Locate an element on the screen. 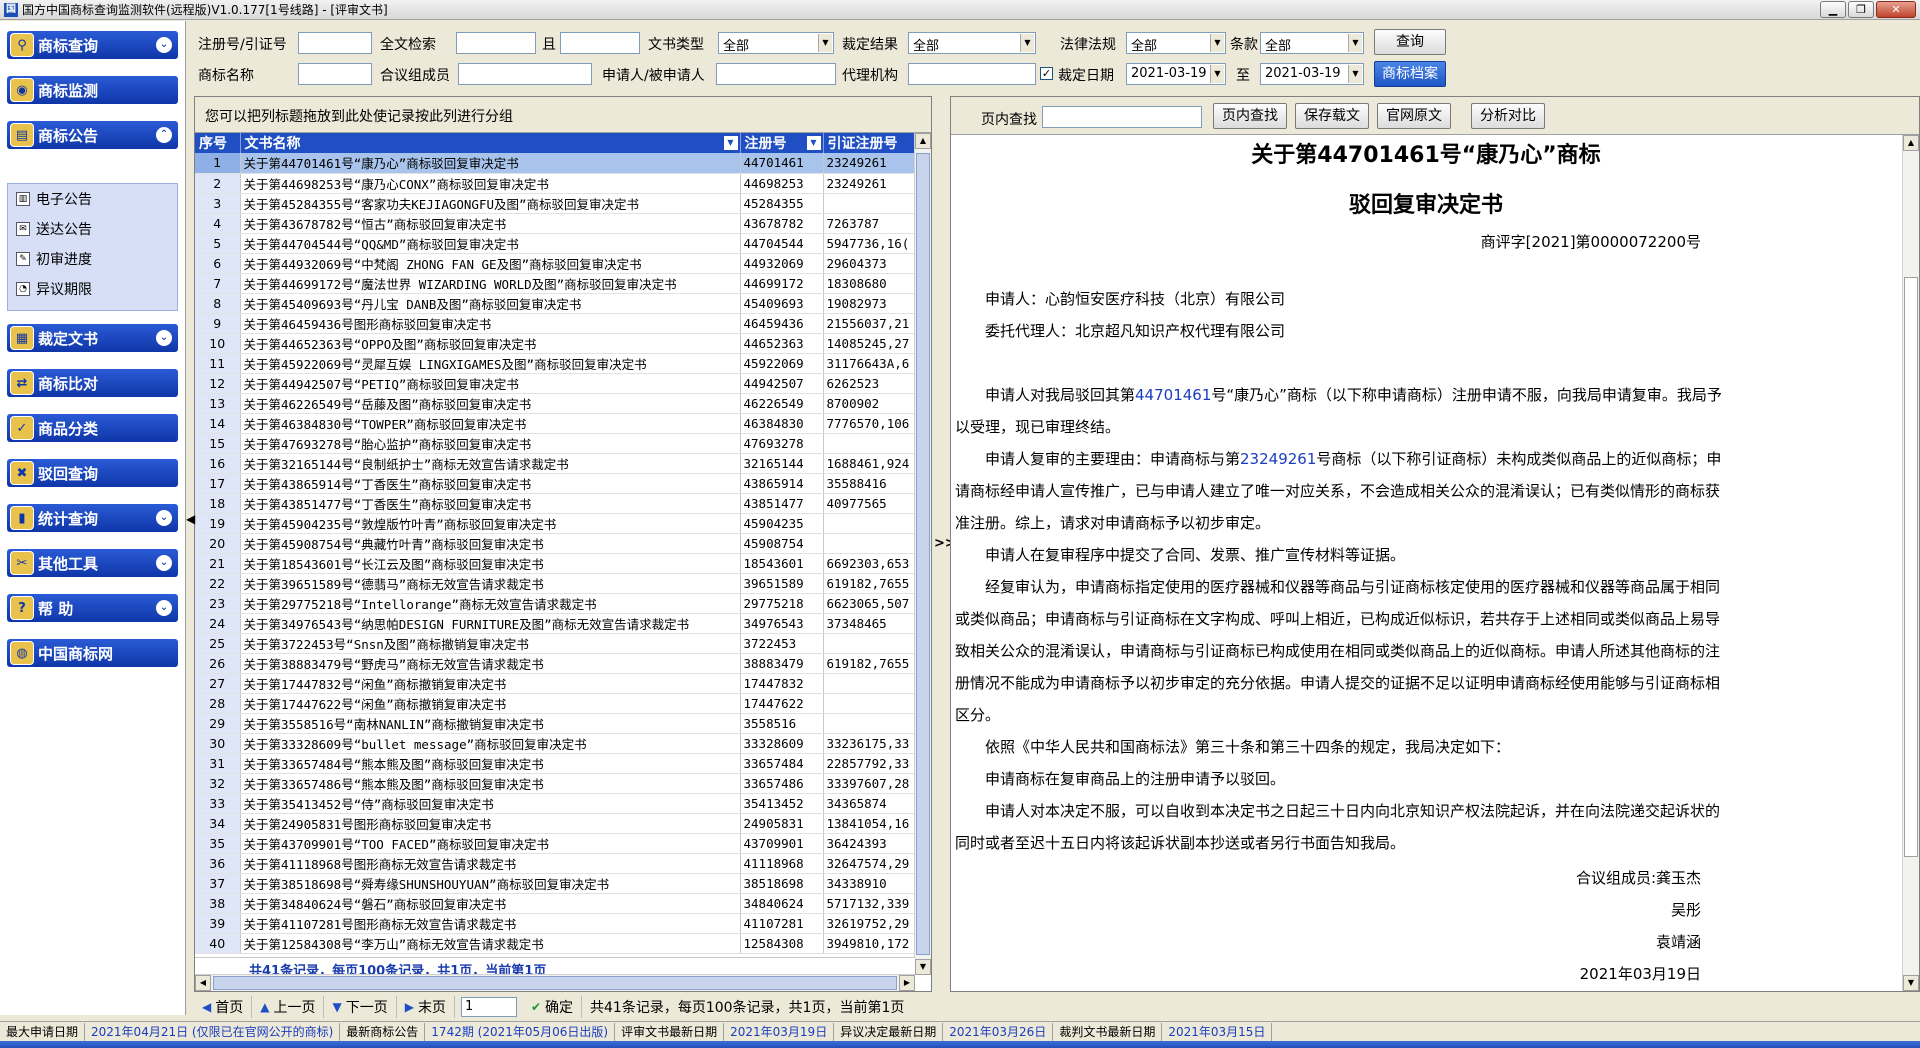 The width and height of the screenshot is (1920, 1048). nav-trademark-announcement: ▤ 商标公告 ⌃ is located at coordinates (92, 135).